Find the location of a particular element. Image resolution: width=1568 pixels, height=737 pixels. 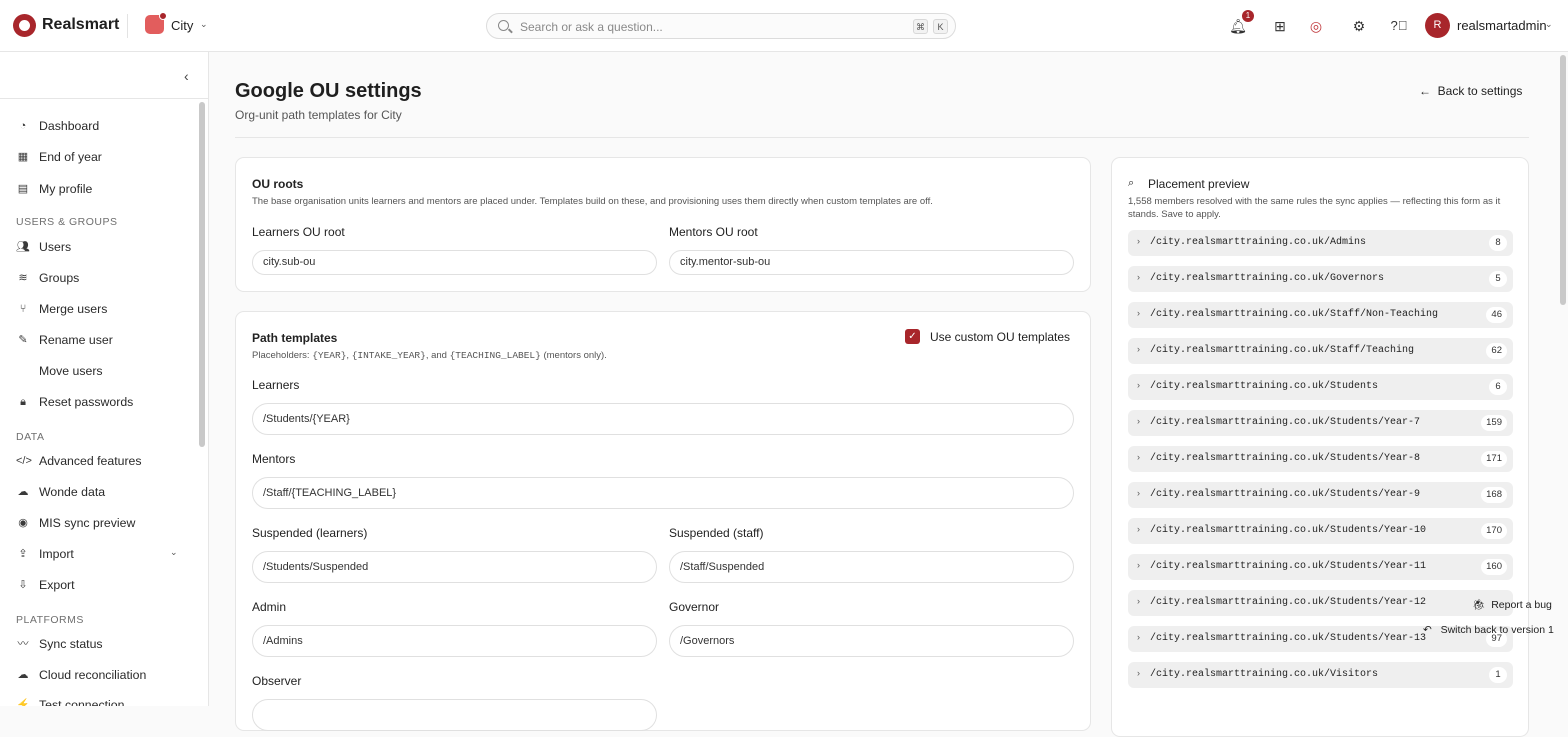

switch-version-label: Switch back to version 1 is located at coordinates (1497, 630).